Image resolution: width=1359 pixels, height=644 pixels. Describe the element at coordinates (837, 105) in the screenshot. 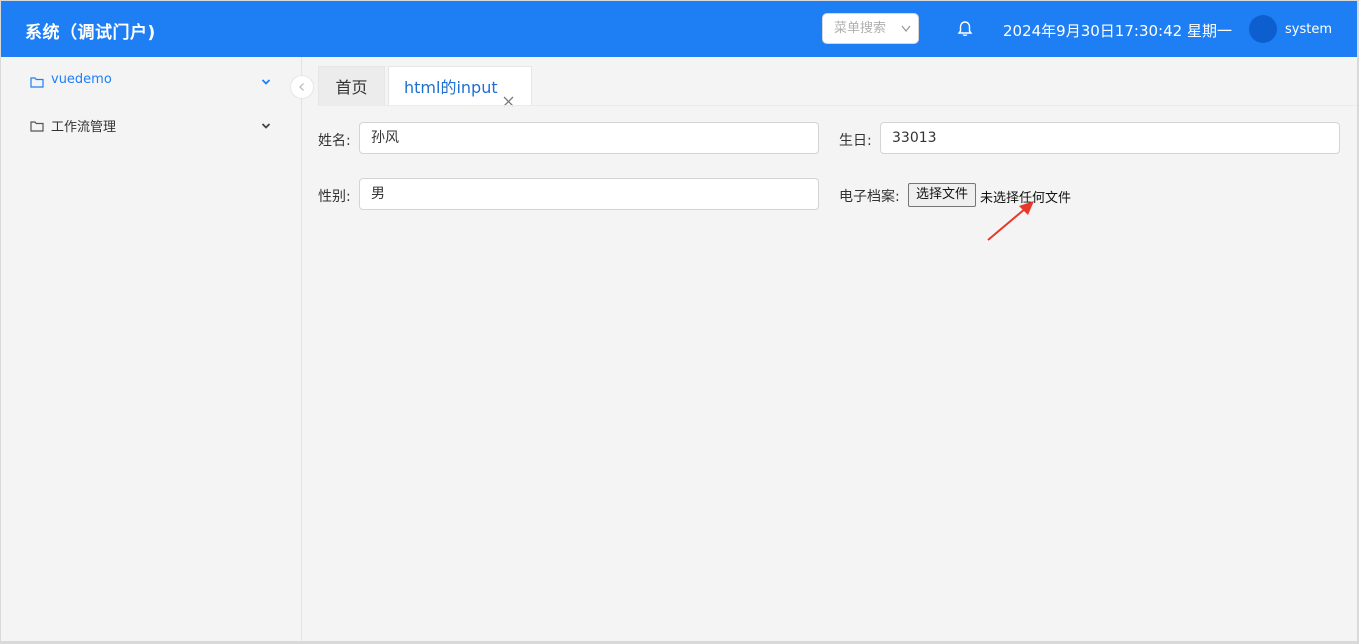

I see `tab-divider` at that location.